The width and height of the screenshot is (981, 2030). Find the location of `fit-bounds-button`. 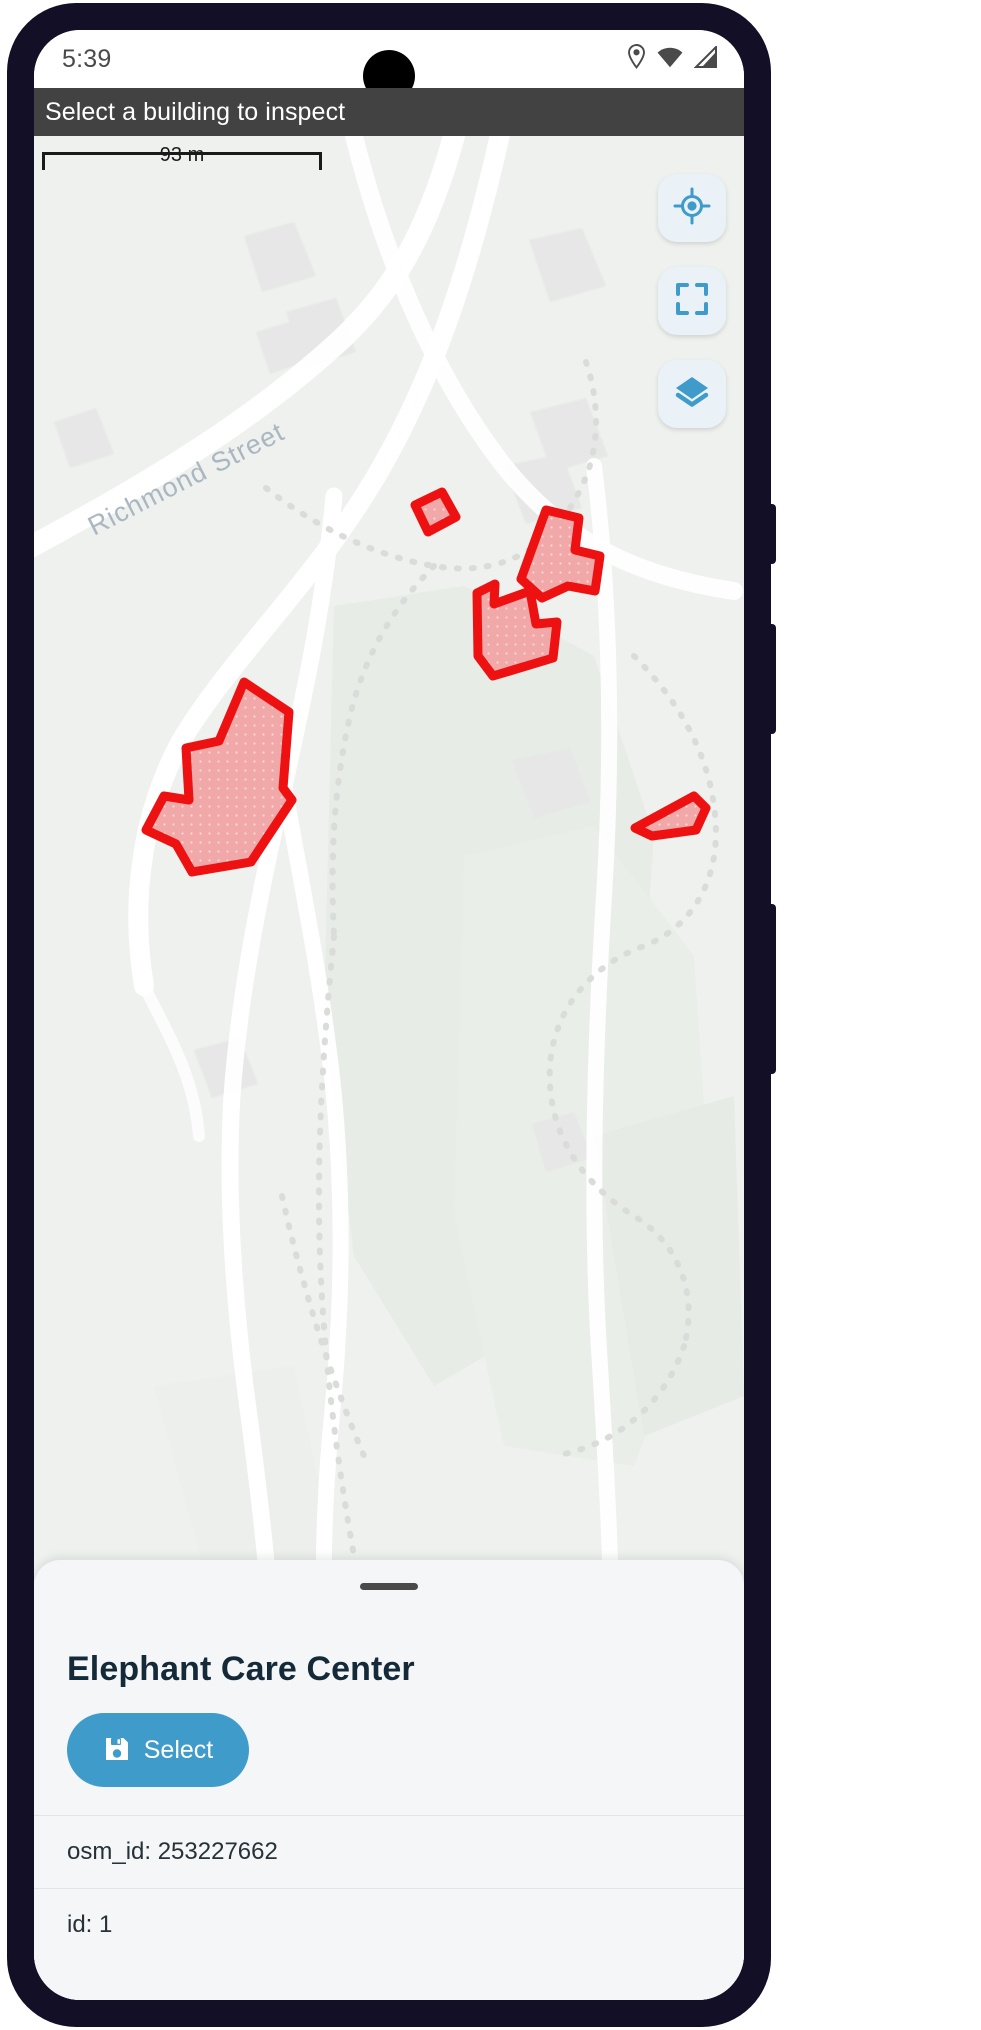

fit-bounds-button is located at coordinates (692, 301).